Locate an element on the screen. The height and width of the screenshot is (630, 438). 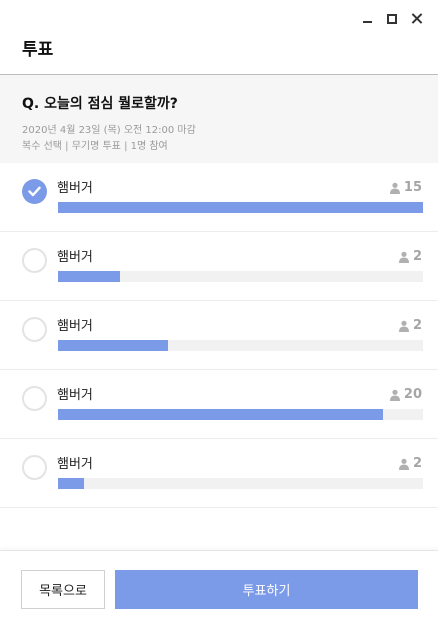
vote-count: 20 is located at coordinates (405, 394).